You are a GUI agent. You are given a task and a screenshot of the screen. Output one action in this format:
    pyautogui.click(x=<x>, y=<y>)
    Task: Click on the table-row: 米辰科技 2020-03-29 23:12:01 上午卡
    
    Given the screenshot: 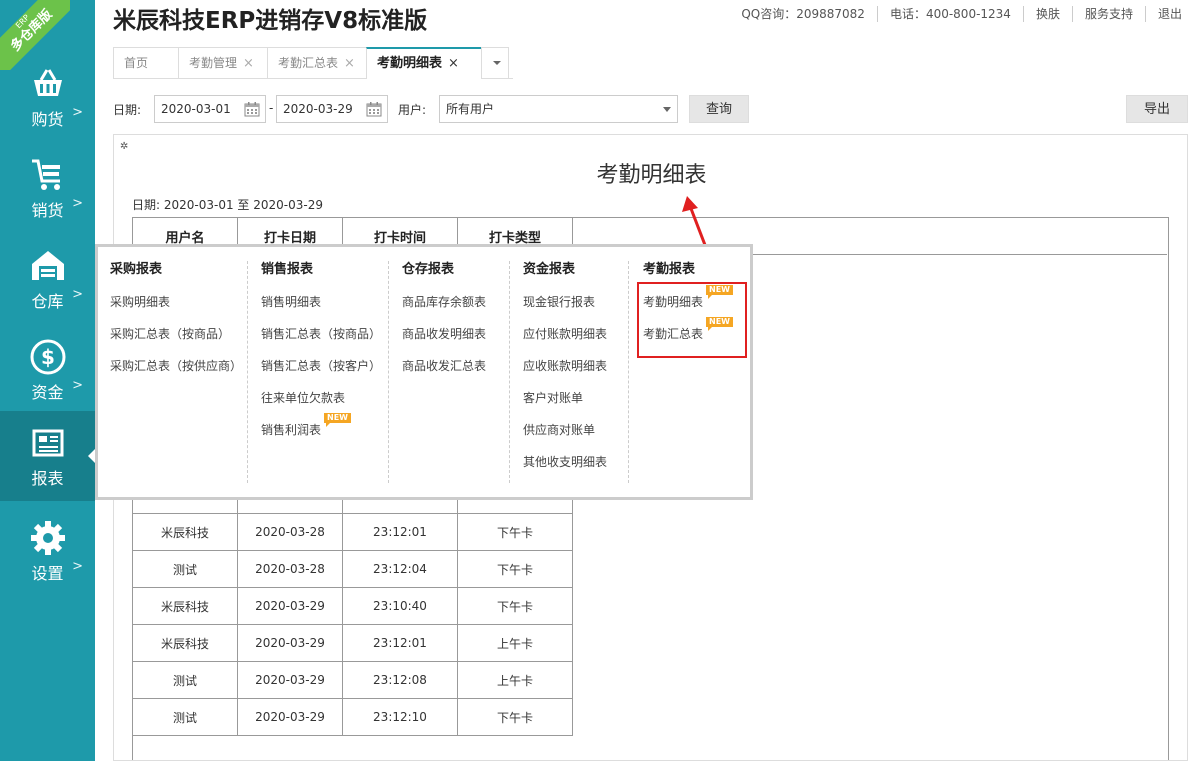 What is the action you would take?
    pyautogui.click(x=352, y=643)
    